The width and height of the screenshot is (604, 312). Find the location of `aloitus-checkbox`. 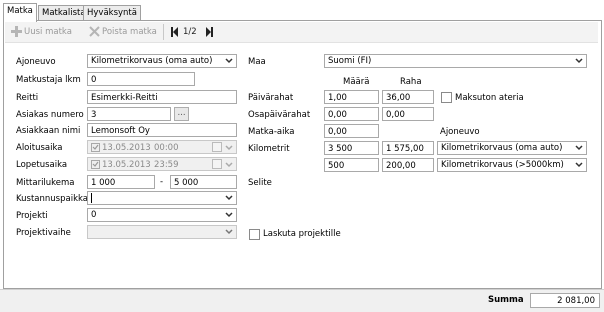

aloitus-checkbox is located at coordinates (95, 147).